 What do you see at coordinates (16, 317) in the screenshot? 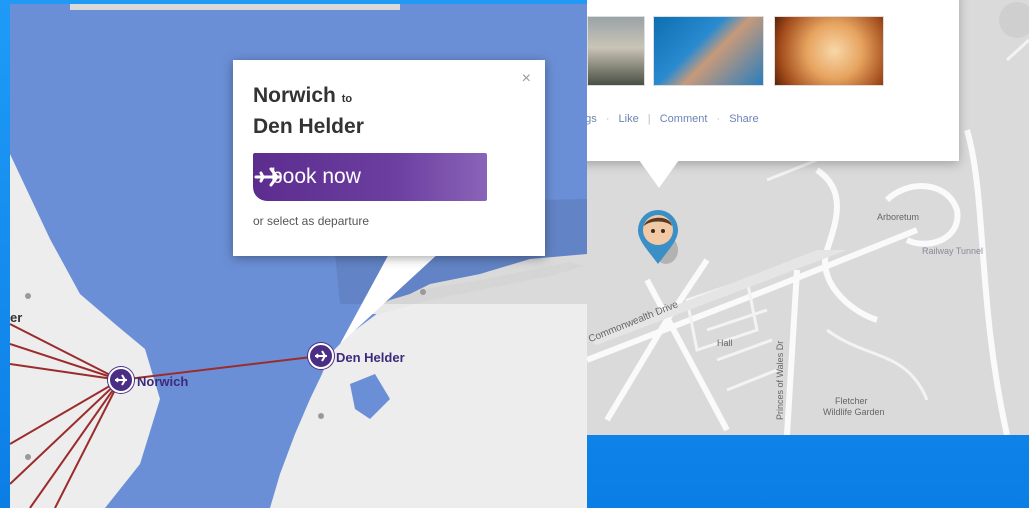
I see `partial-place-label: er` at bounding box center [16, 317].